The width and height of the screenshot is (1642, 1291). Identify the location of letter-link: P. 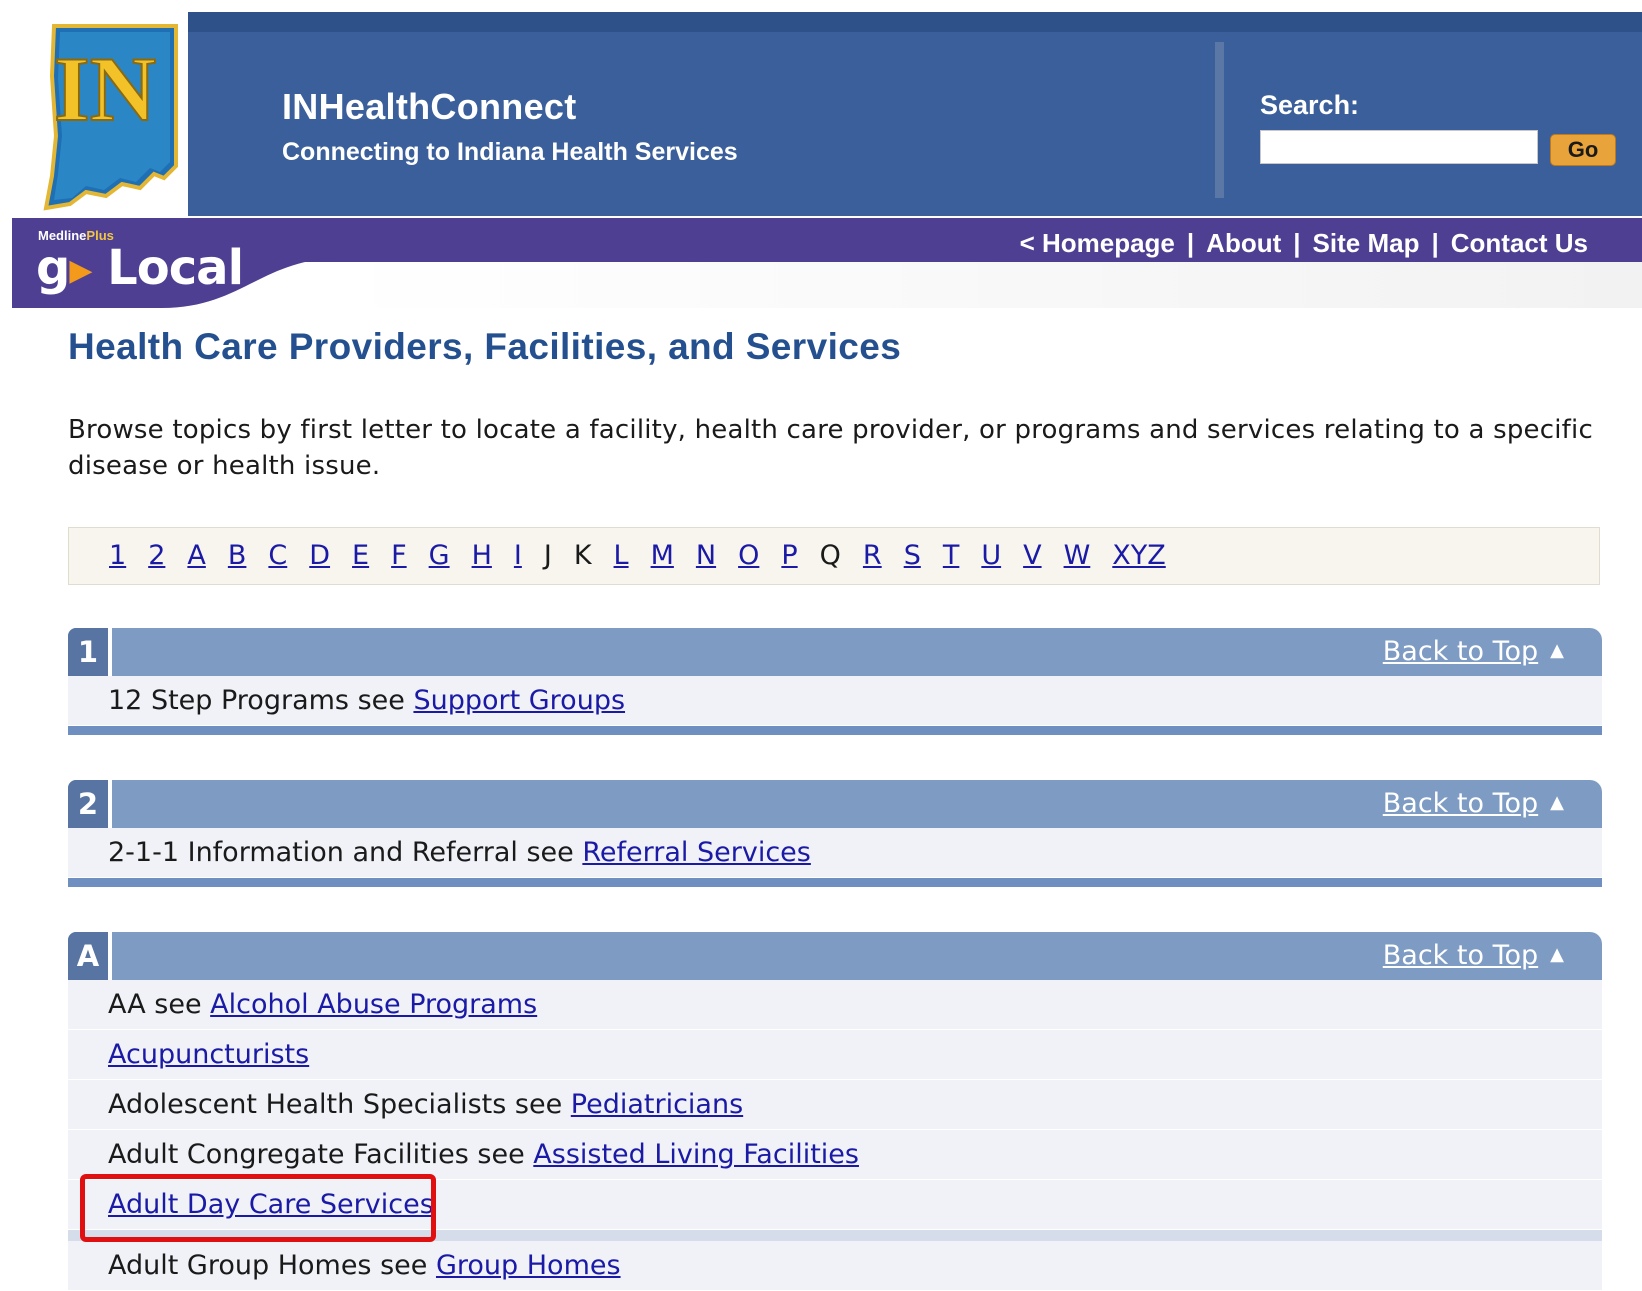
(789, 555).